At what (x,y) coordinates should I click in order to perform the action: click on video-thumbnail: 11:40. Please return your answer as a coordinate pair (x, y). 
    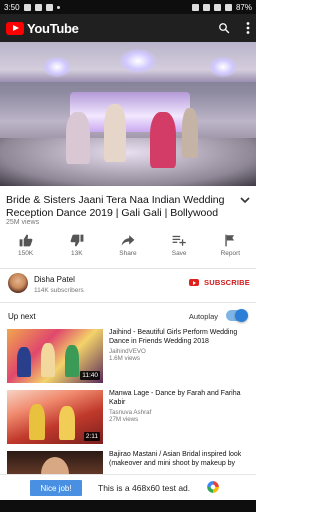
    Looking at the image, I should click on (55, 356).